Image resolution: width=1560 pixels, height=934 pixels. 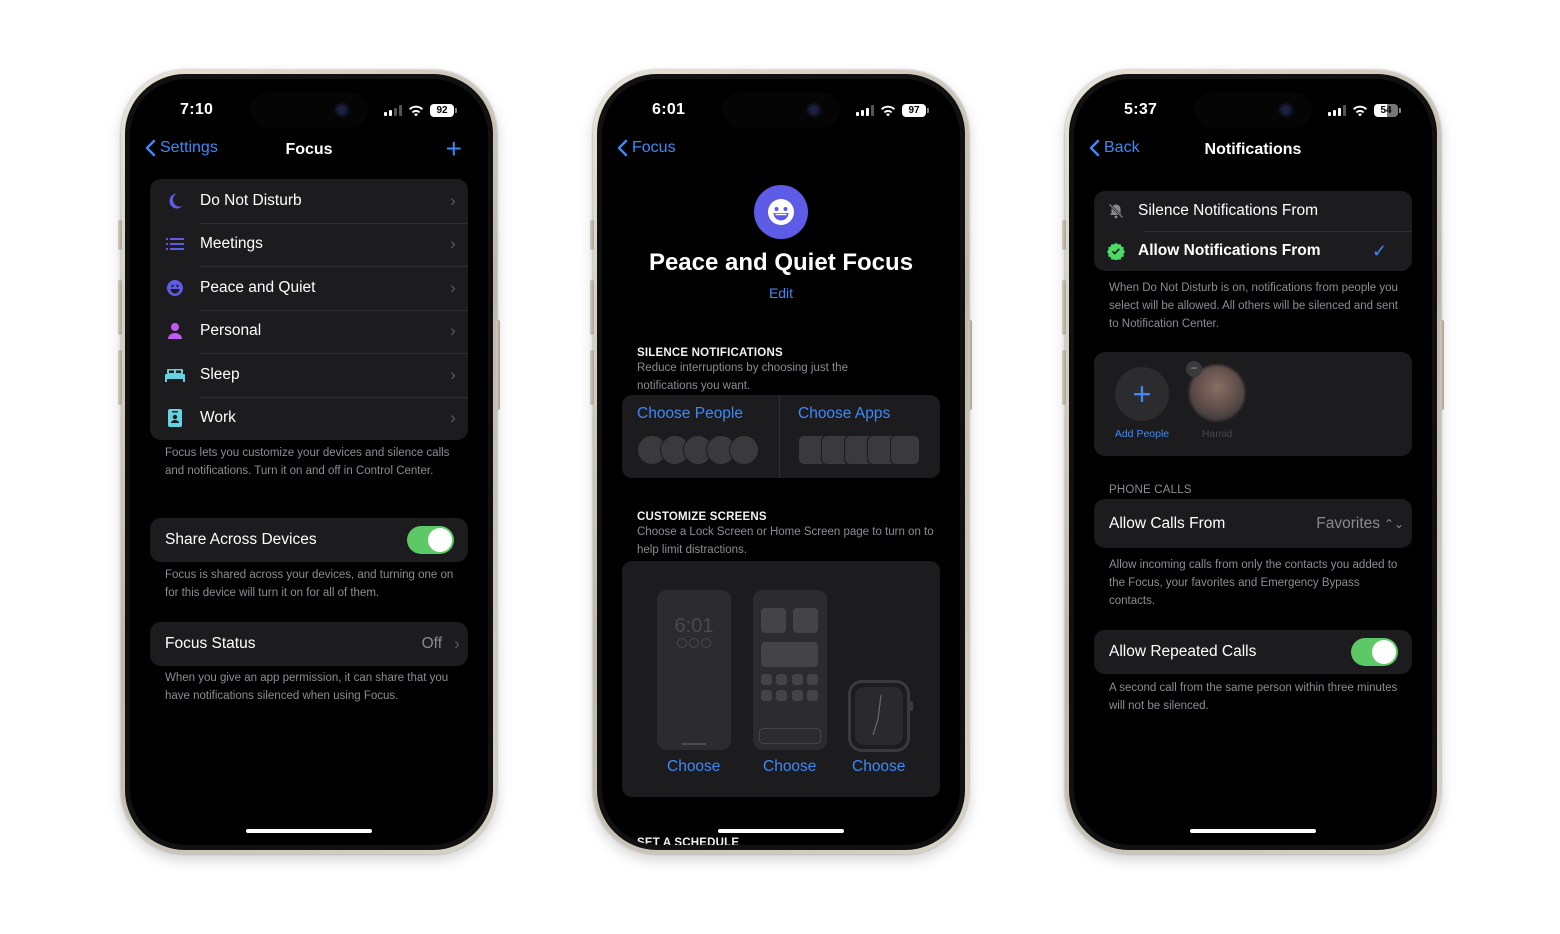 I want to click on add-people-label: Add People, so click(x=1142, y=434).